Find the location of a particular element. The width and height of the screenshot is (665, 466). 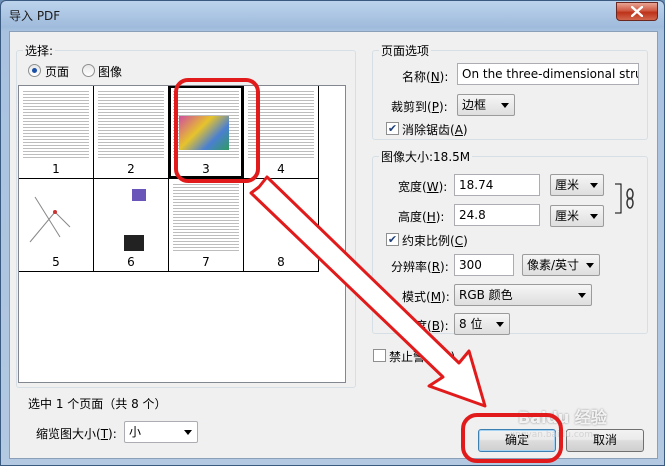

constrain-checkbox: ✔ is located at coordinates (392, 239).